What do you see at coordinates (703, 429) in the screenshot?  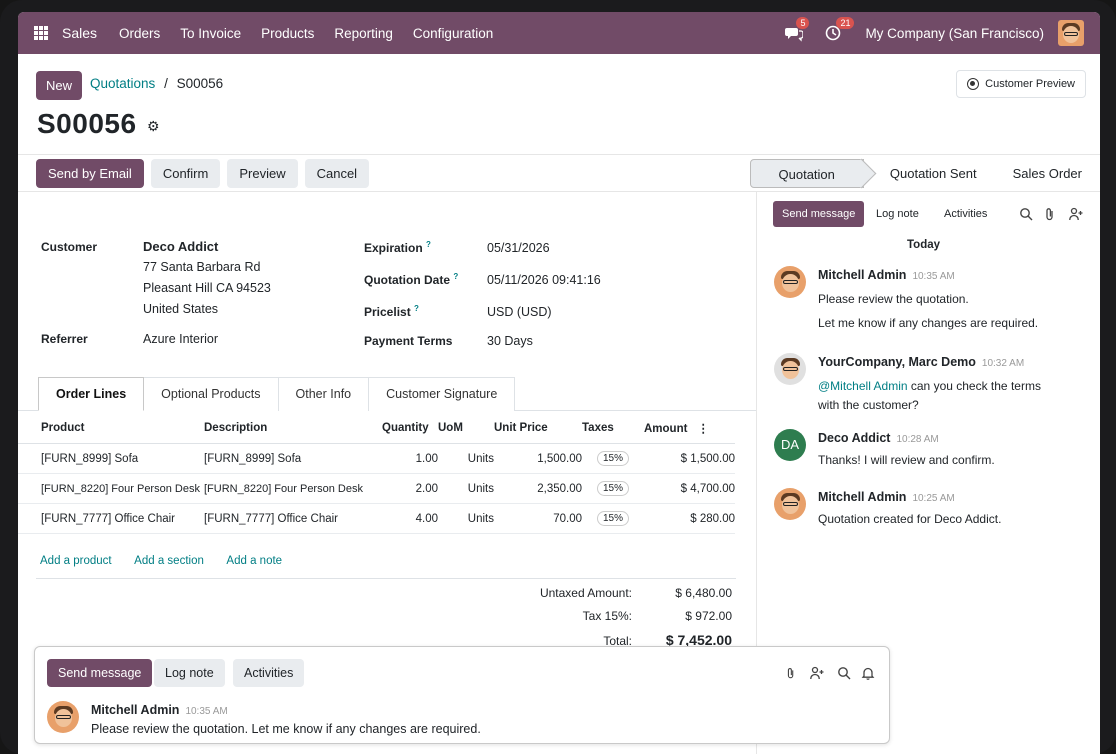 I see `optional-columns-icon: ⋮` at bounding box center [703, 429].